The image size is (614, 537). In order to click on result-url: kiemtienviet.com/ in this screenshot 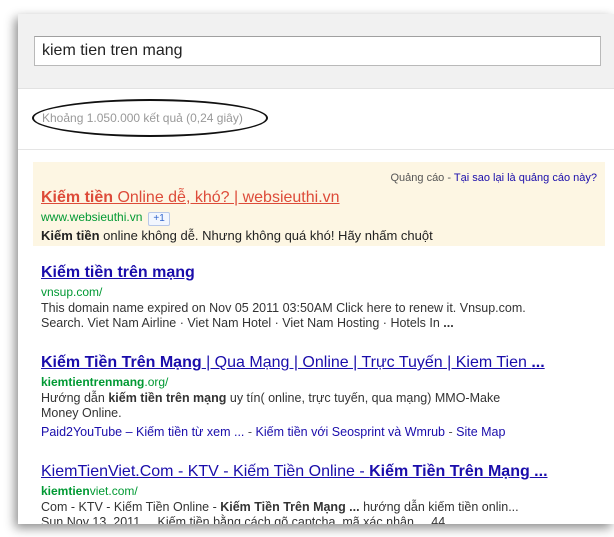, I will do `click(321, 491)`.